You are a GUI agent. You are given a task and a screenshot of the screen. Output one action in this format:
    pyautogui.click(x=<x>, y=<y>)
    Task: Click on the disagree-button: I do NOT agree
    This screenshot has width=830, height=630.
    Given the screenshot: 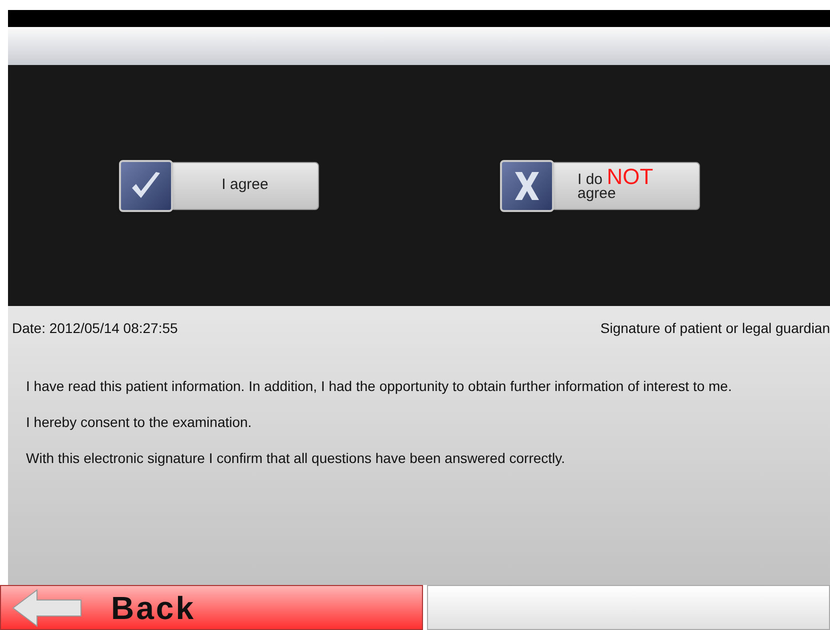 What is the action you would take?
    pyautogui.click(x=600, y=186)
    